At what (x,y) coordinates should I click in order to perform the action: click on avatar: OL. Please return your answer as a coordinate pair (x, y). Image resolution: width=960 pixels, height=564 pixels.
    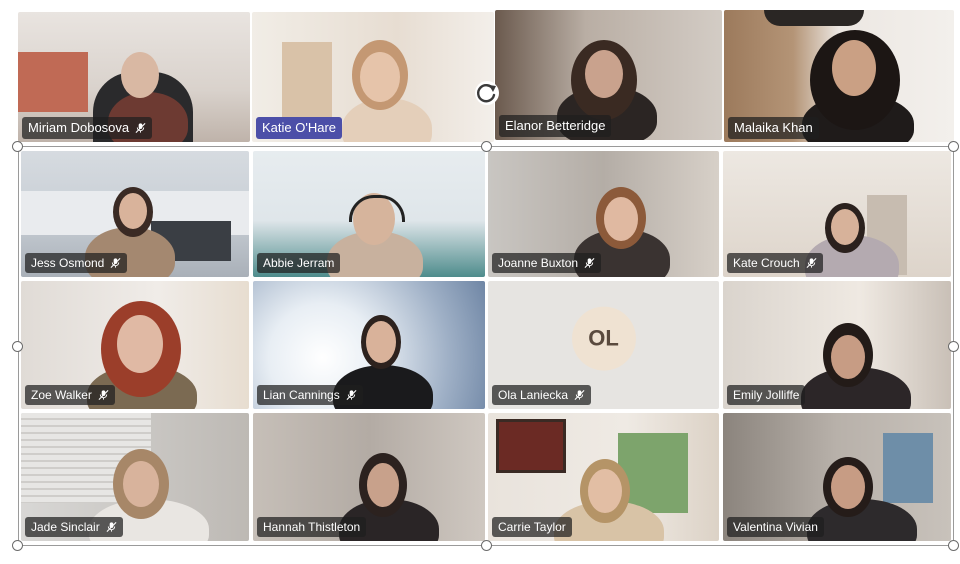
    Looking at the image, I should click on (603, 338).